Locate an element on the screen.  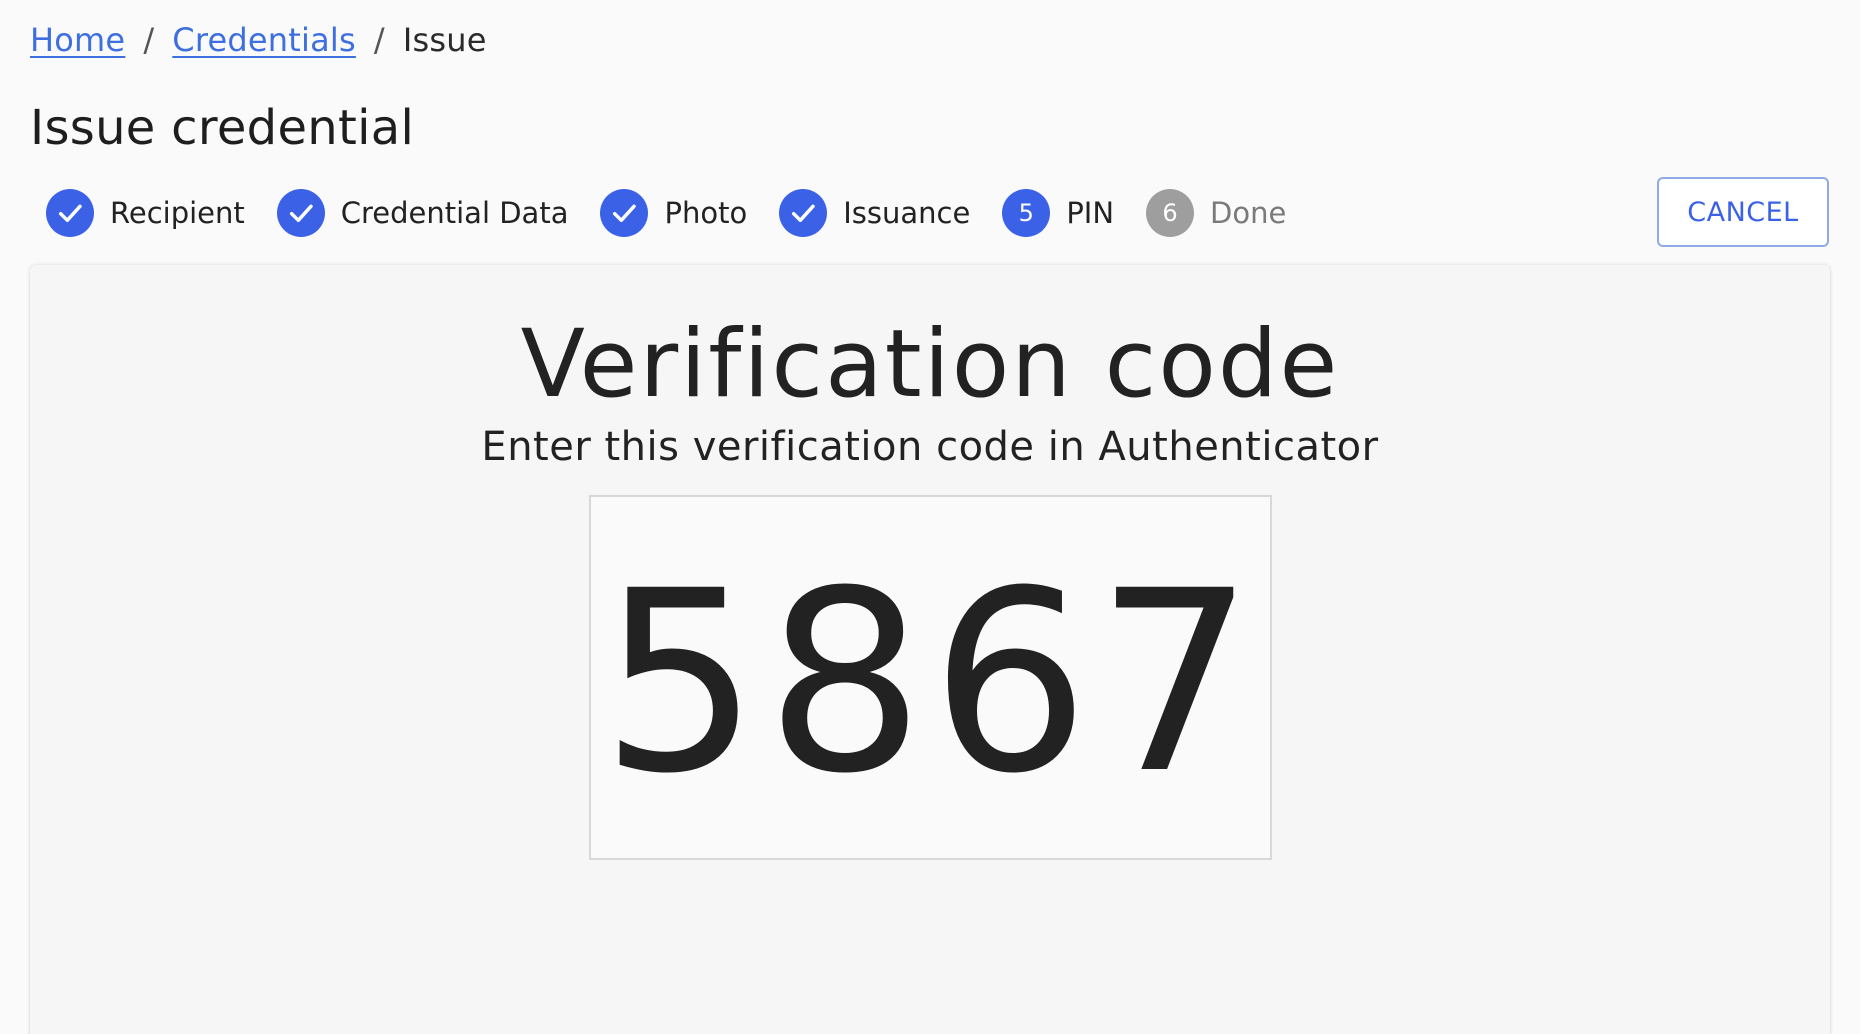
step-recipient: Recipient is located at coordinates (145, 213).